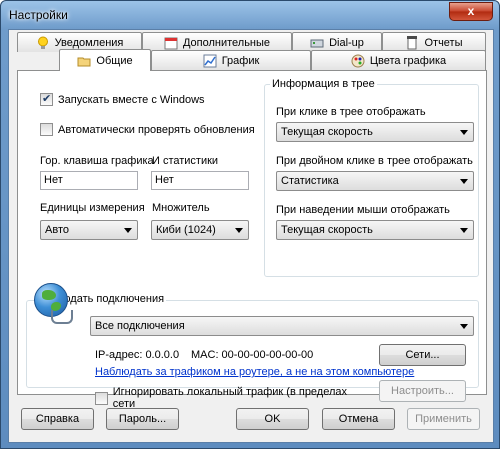 The width and height of the screenshot is (500, 449). I want to click on help-button: Справка, so click(57, 419).